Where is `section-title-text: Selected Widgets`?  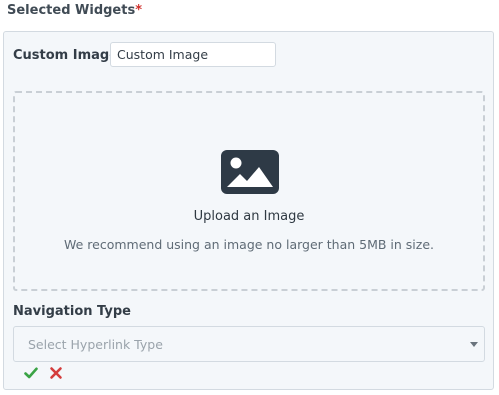
section-title-text: Selected Widgets is located at coordinates (71, 10).